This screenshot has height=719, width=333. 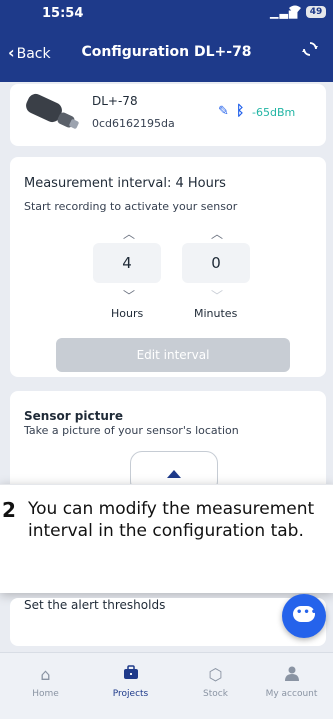 I want to click on sensor-name: DL+-78, so click(x=115, y=101).